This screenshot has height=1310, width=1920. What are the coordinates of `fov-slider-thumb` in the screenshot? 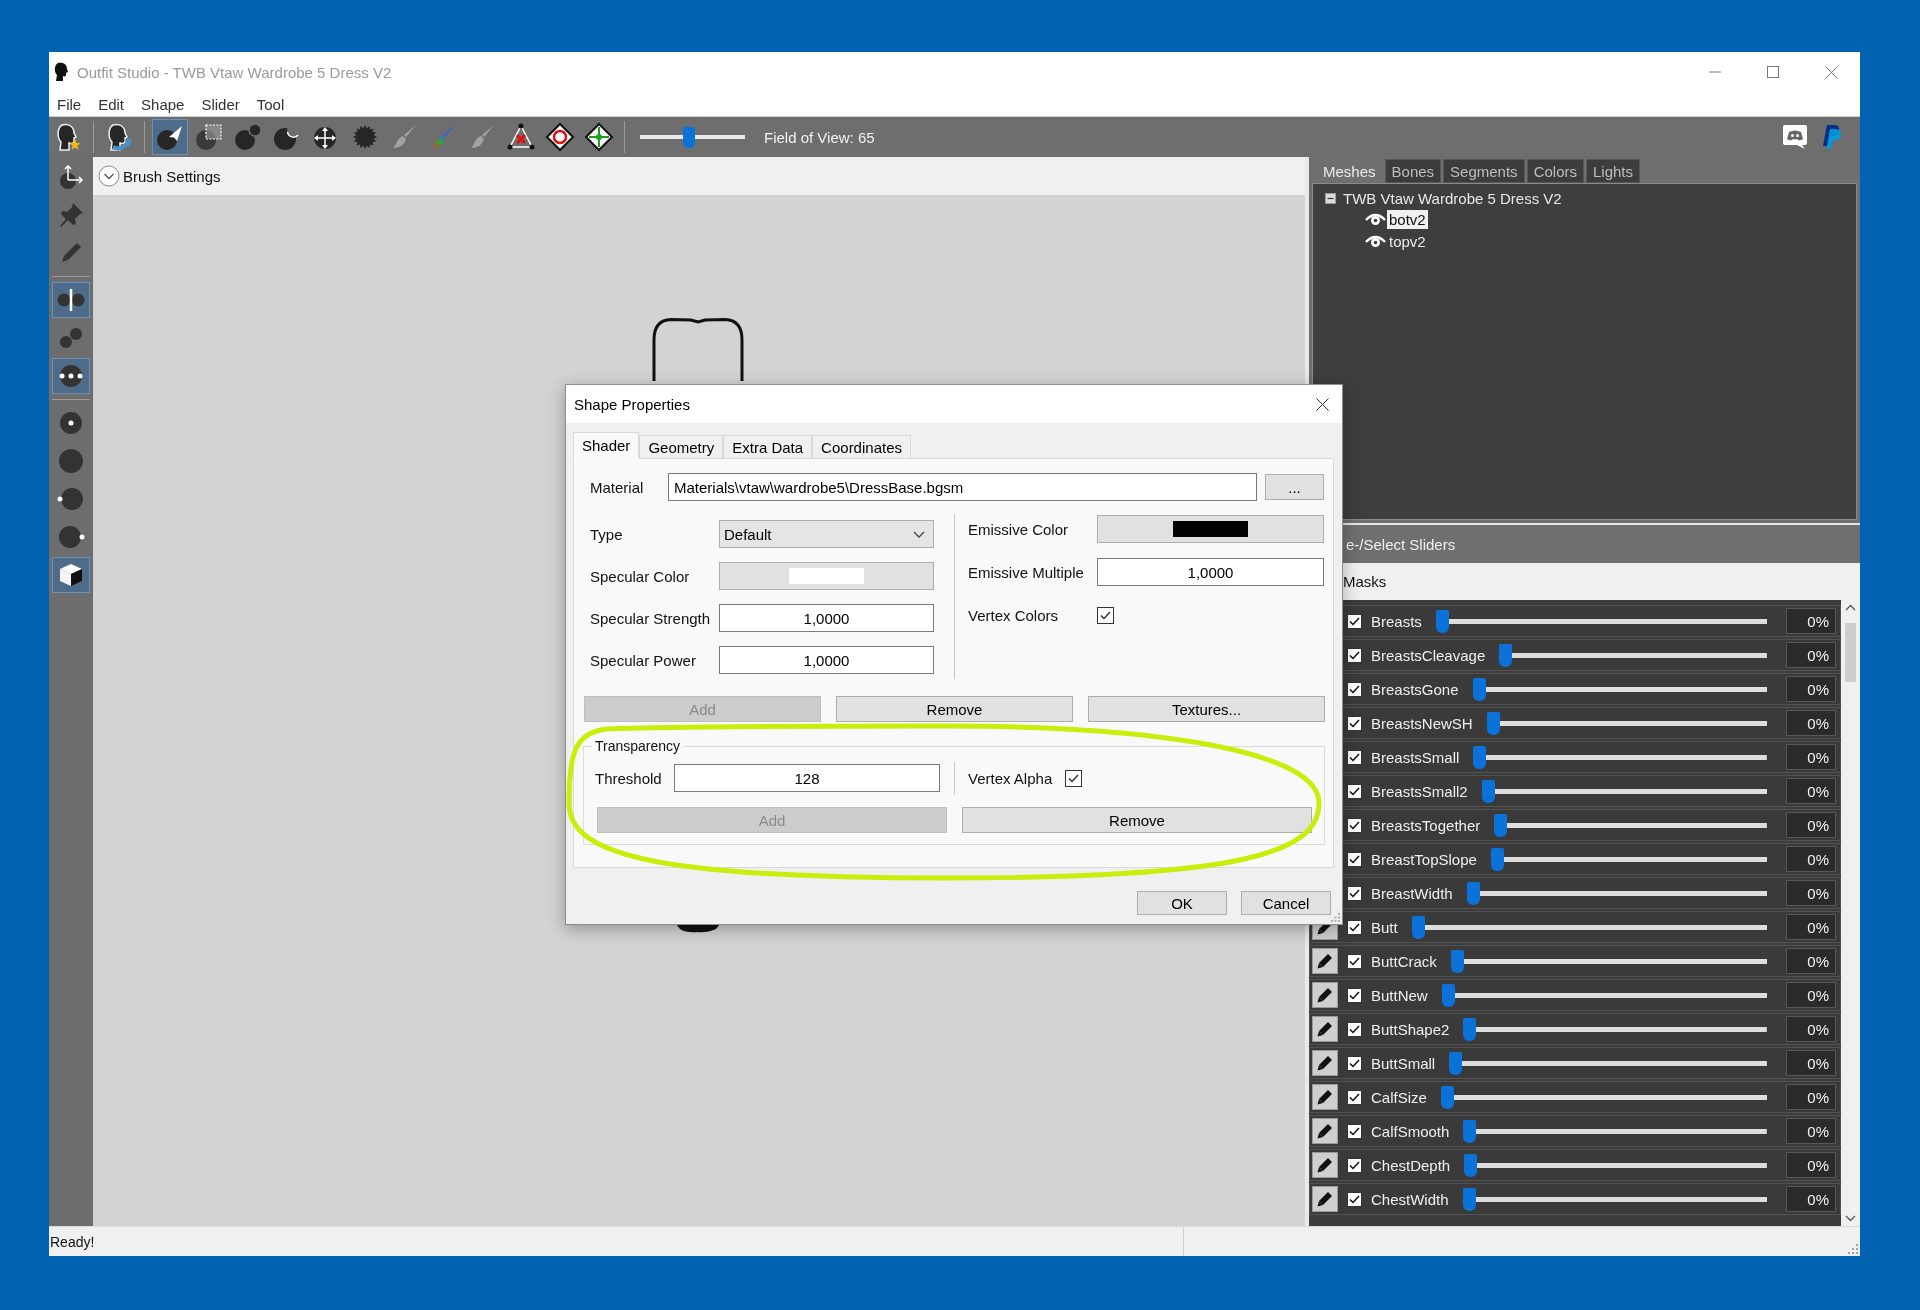 It's located at (688, 137).